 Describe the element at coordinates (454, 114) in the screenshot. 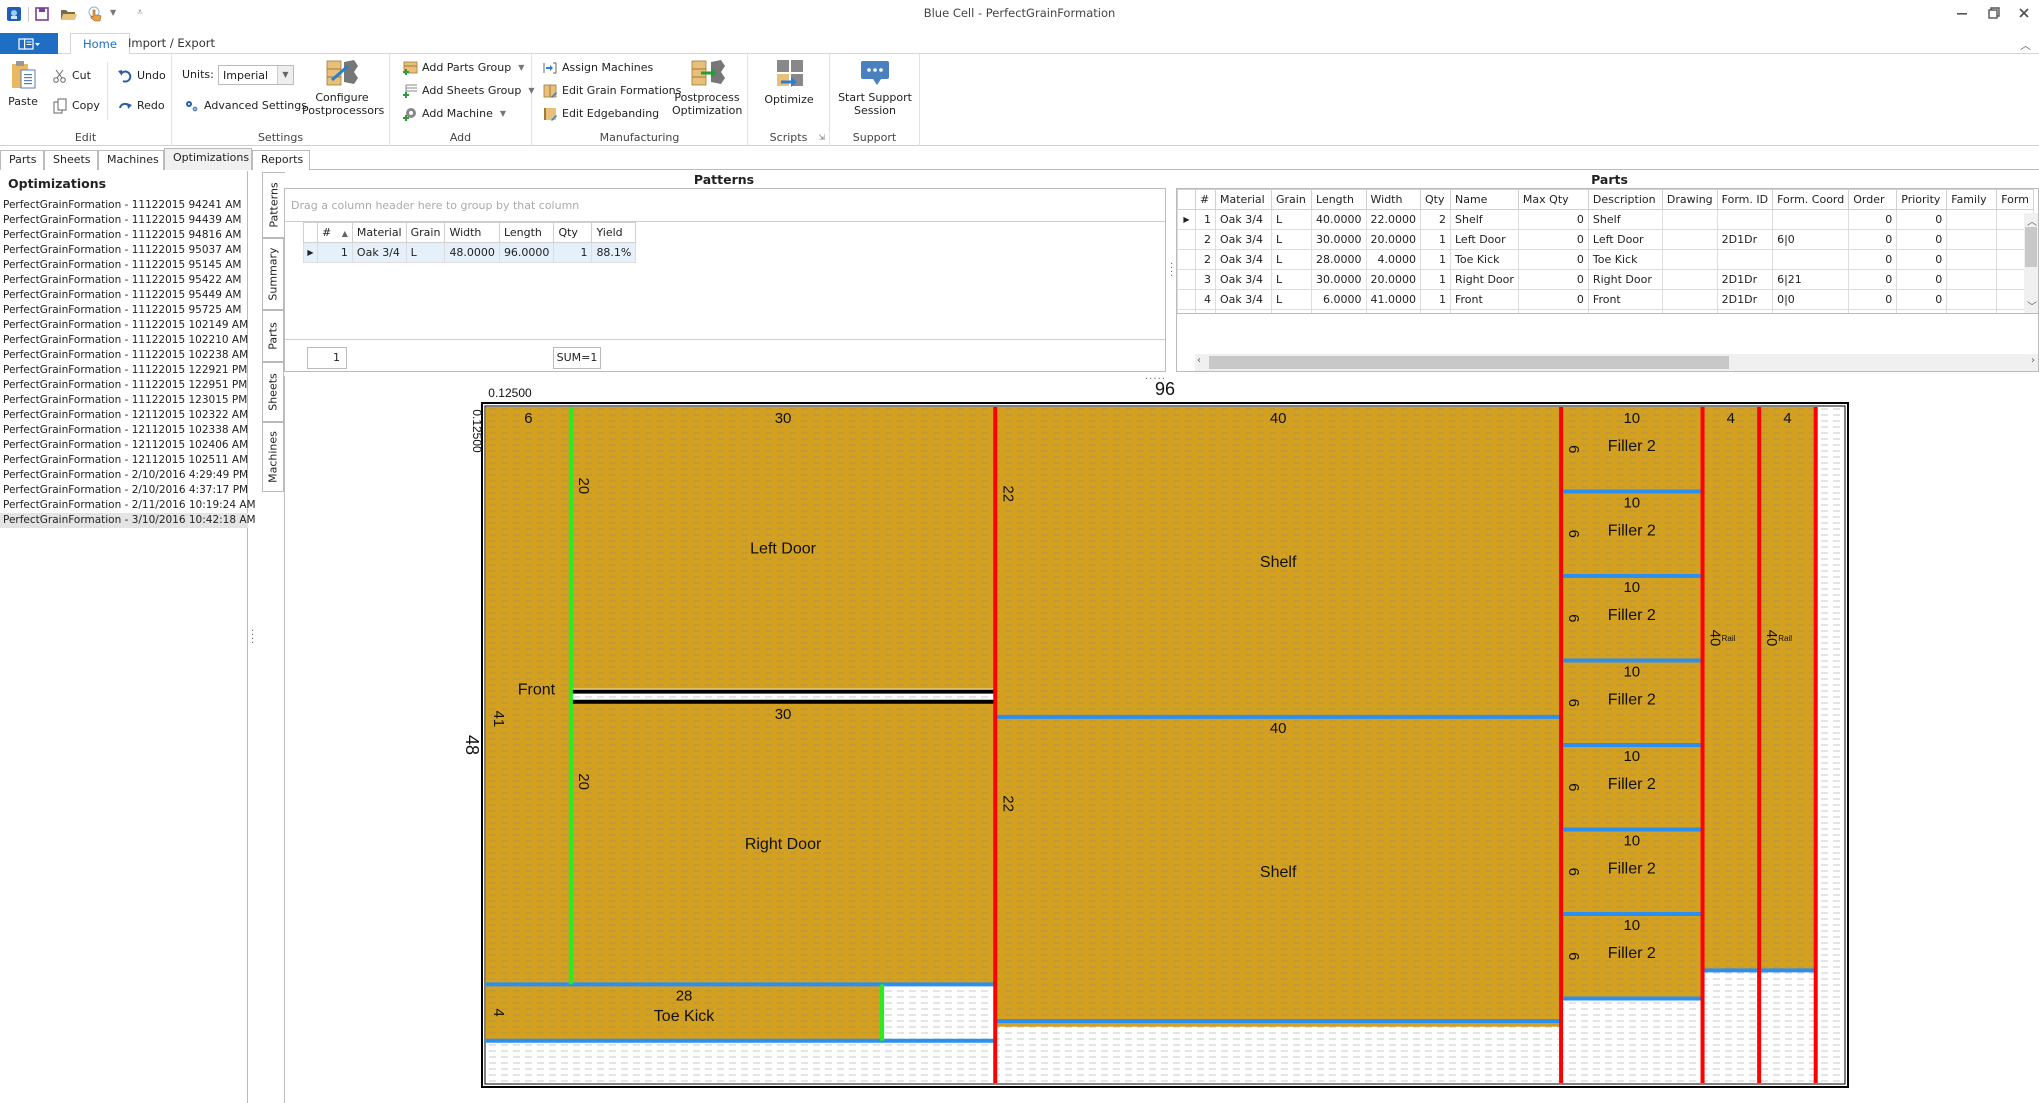

I see `add-machine-button: Add Machine ▼` at that location.